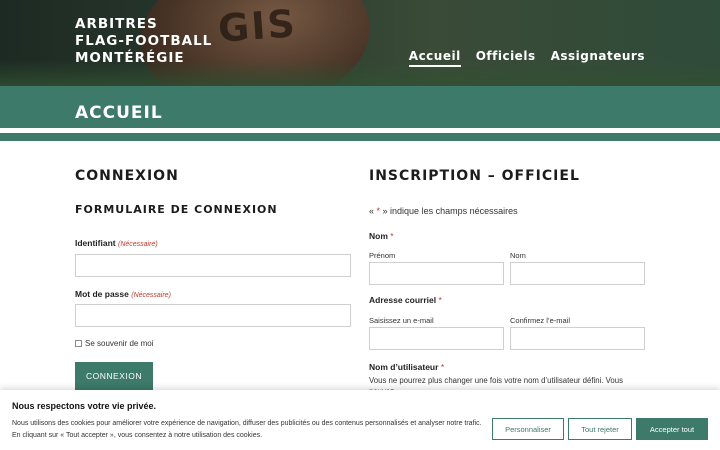  Describe the element at coordinates (528, 429) in the screenshot. I see `cookie-customize-button: Personnaliser` at that location.